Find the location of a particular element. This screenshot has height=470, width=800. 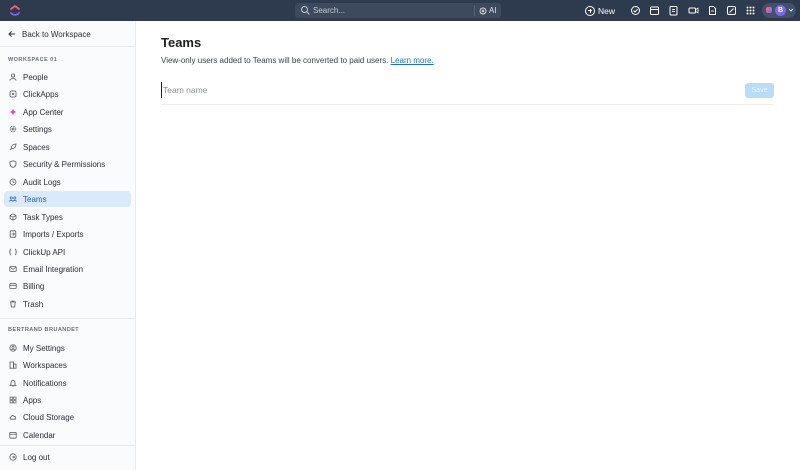

new-label: New is located at coordinates (607, 10).